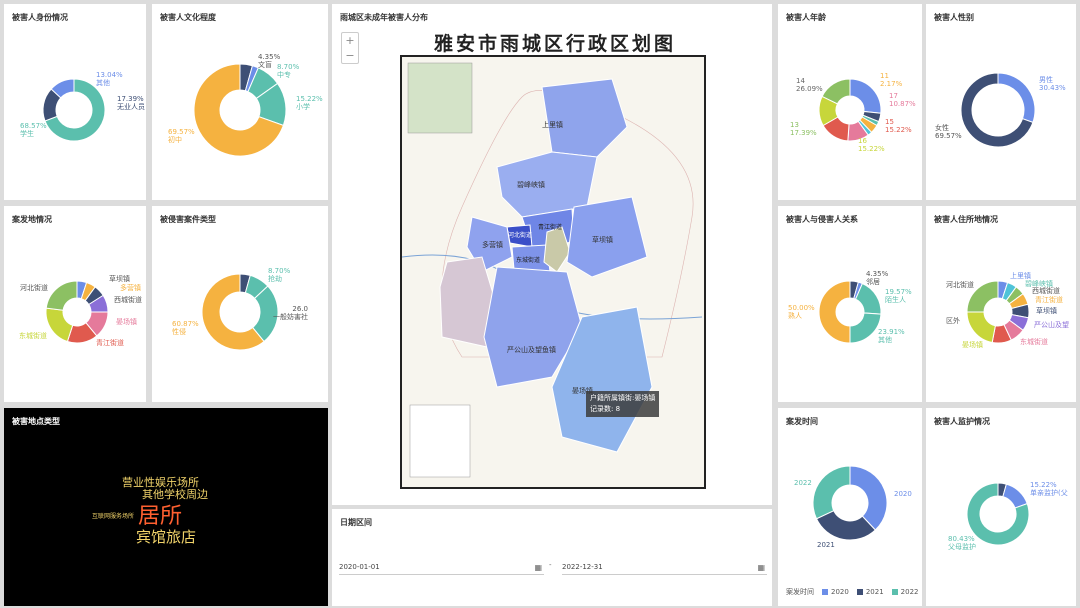 This screenshot has height=608, width=1080. Describe the element at coordinates (1049, 489) in the screenshot. I see `chart-label: 15.22%单亲监护(父` at that location.